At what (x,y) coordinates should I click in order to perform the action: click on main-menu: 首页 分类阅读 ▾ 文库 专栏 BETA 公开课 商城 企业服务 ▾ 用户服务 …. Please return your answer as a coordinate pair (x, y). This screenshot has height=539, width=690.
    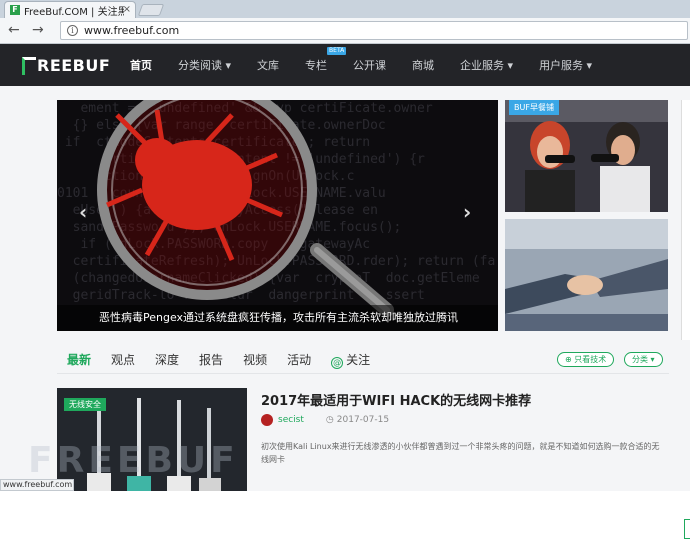
    Looking at the image, I should click on (374, 65).